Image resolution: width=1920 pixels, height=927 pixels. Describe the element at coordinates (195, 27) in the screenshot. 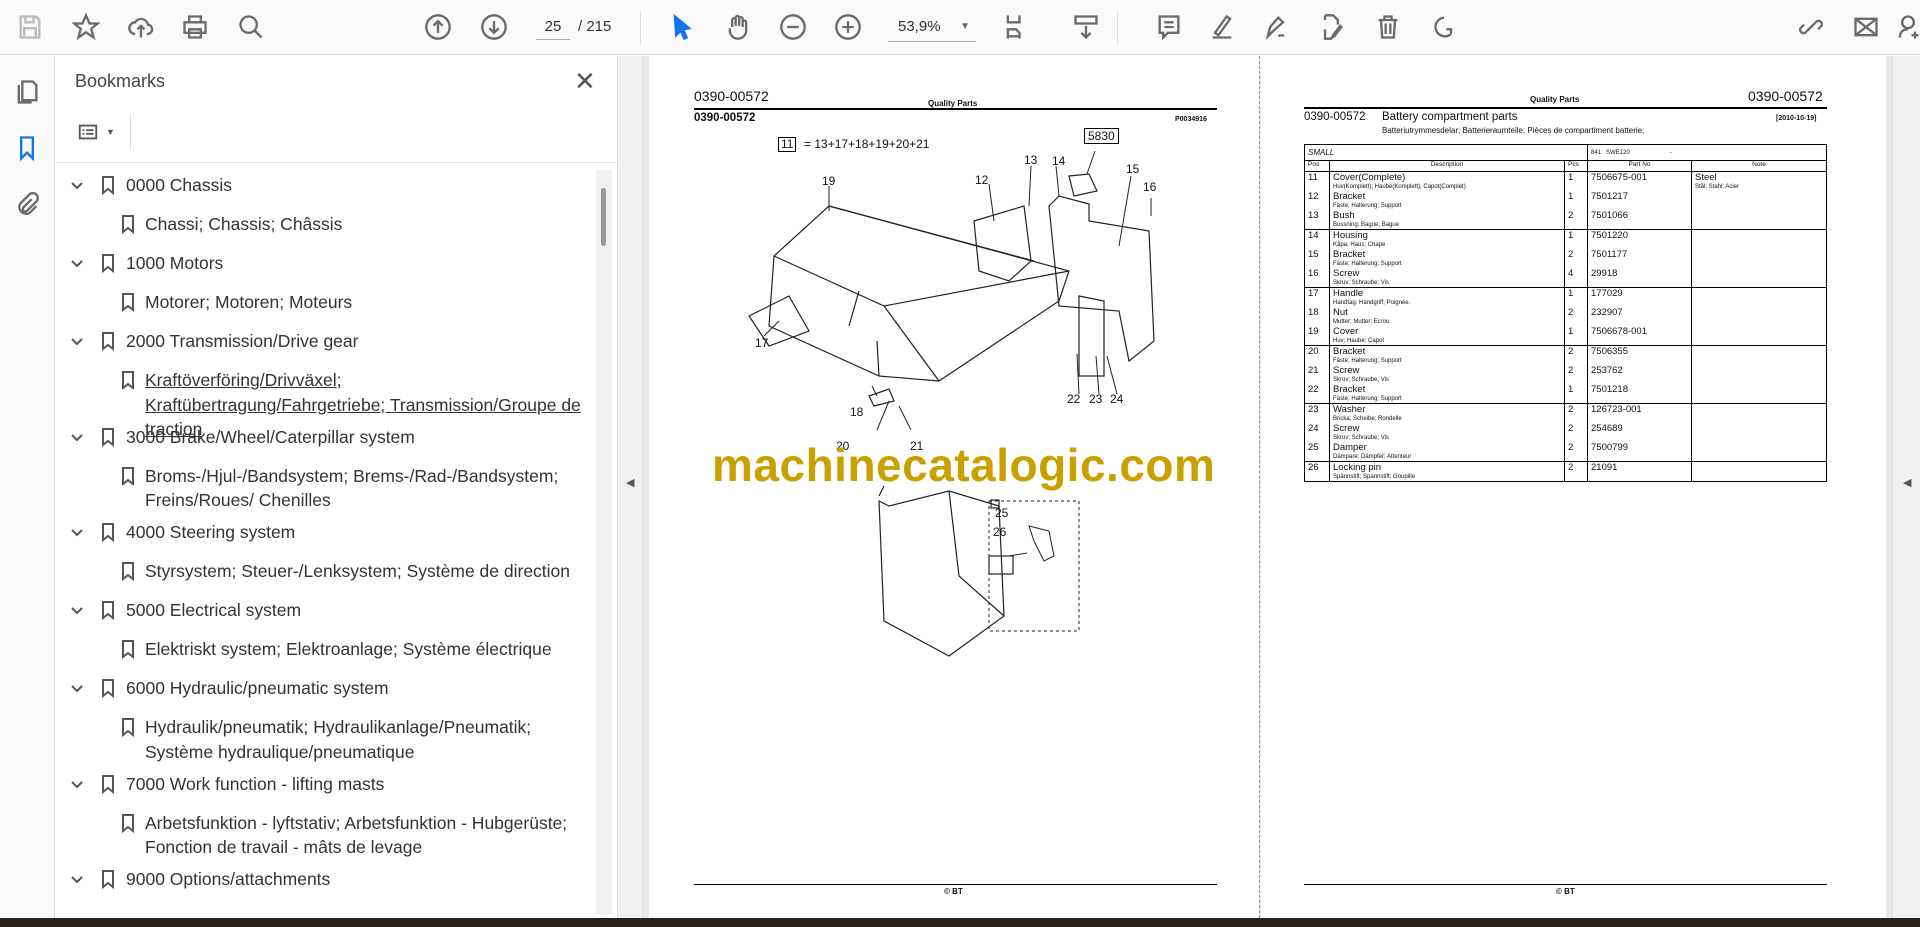

I see `print-icon` at that location.